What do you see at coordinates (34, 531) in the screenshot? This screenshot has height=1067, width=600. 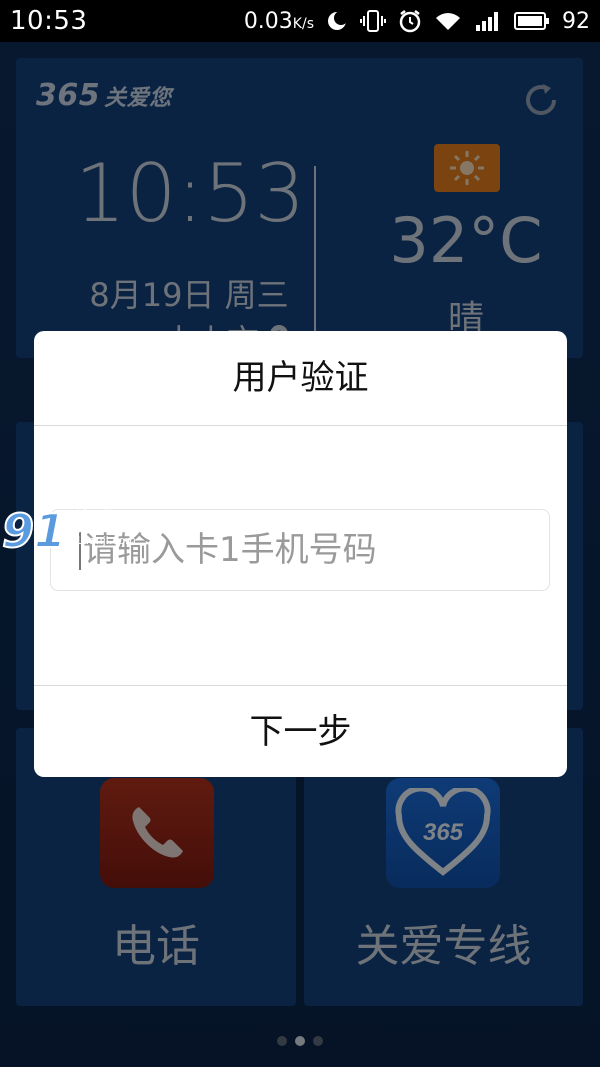 I see `watermark-number: 91` at bounding box center [34, 531].